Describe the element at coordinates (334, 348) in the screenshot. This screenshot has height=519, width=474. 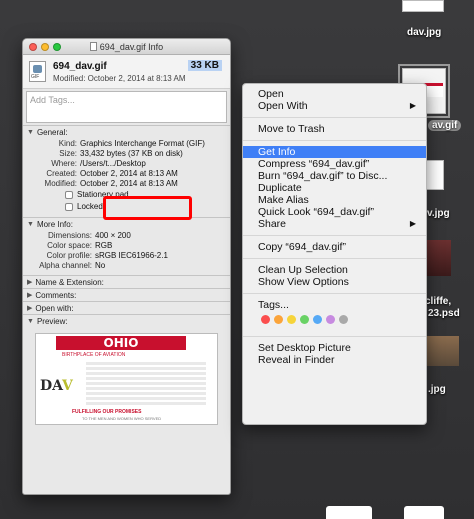
I see `menu-item-set-desktop-picture: Set Desktop Picture` at that location.